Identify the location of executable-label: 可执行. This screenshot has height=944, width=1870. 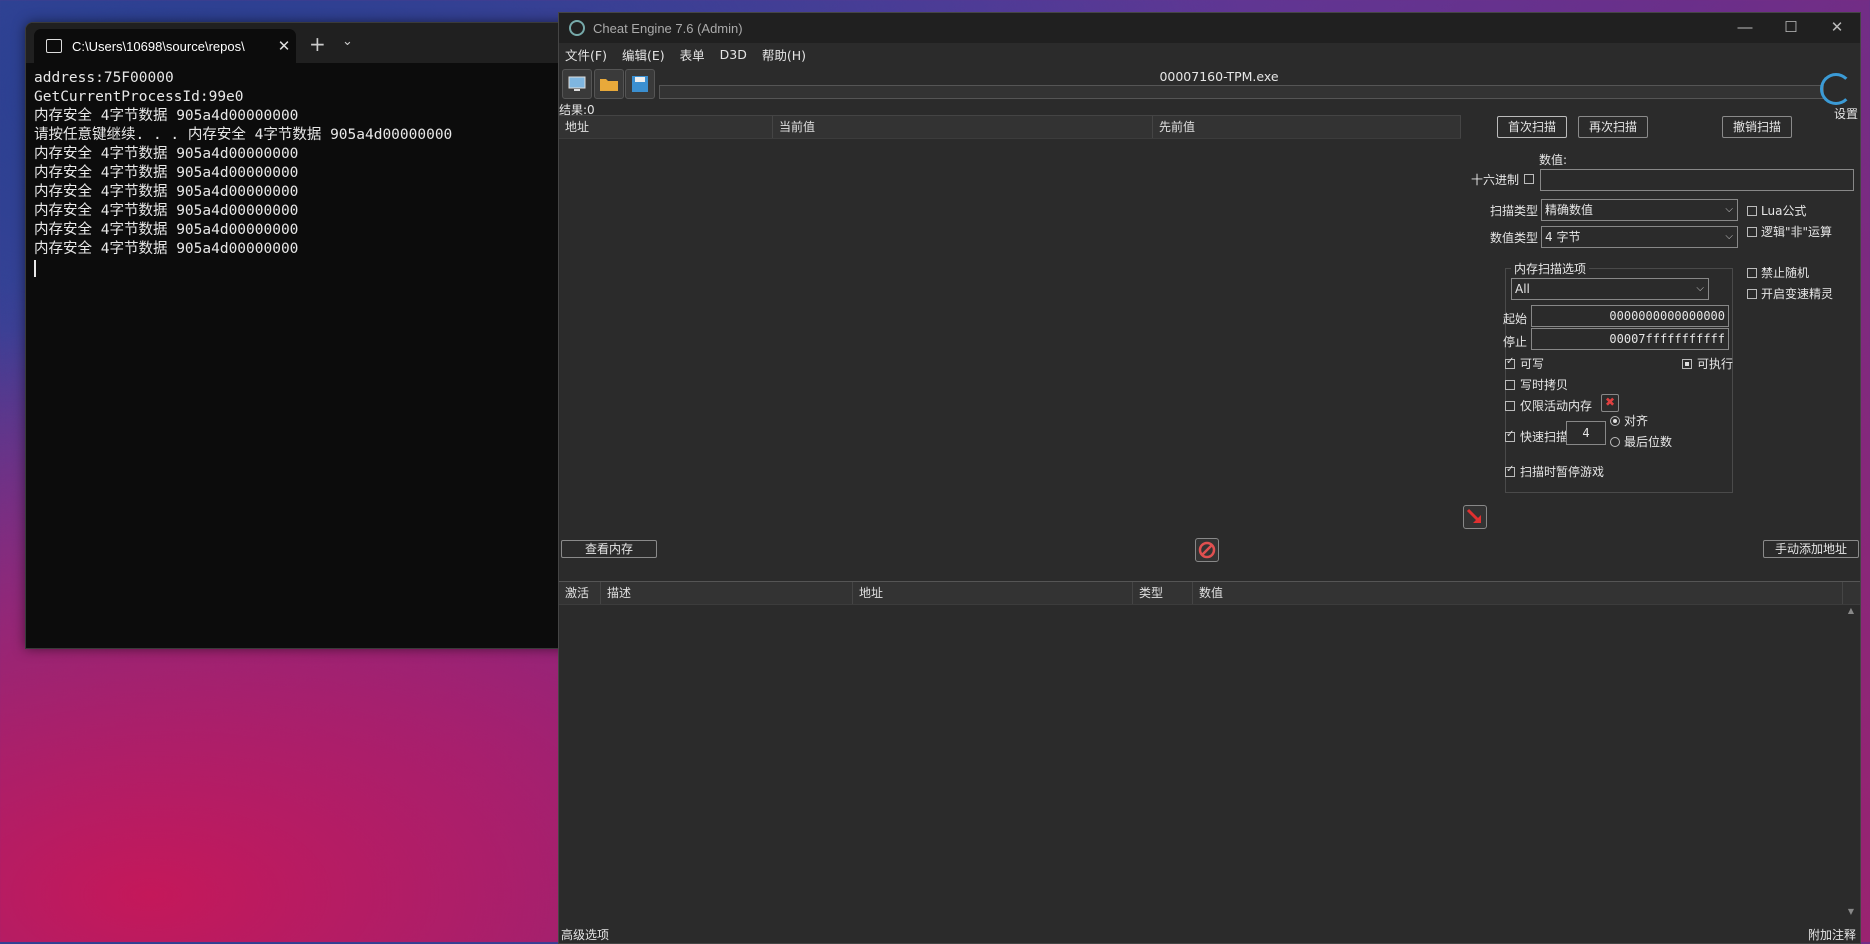
(1715, 364).